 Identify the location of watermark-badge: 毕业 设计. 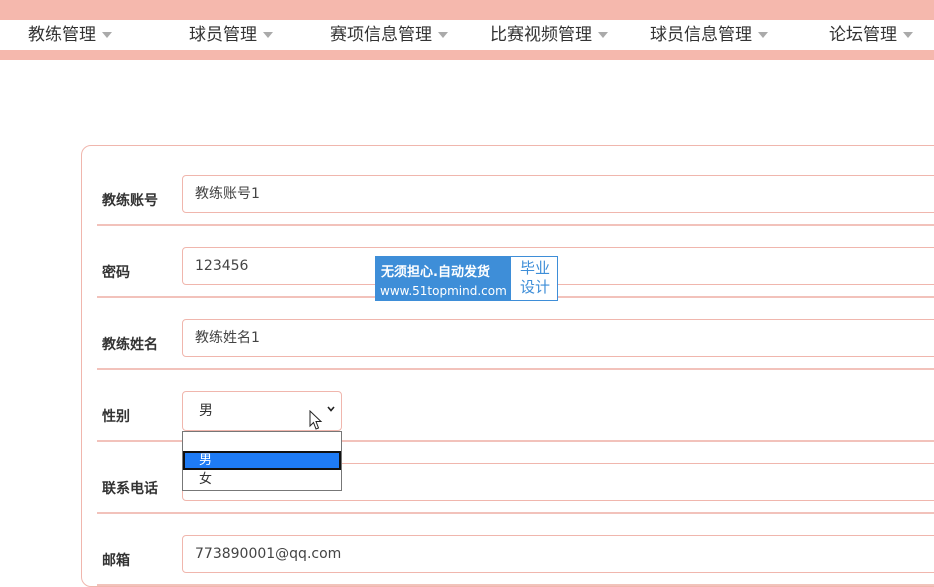
(535, 278).